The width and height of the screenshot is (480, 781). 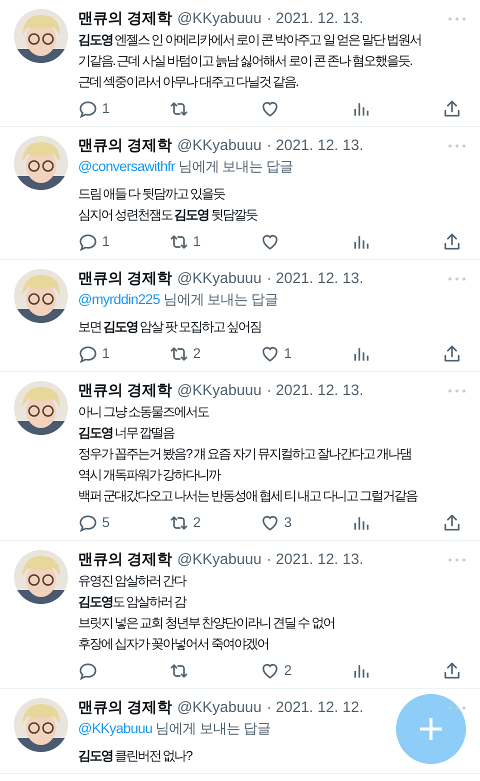 What do you see at coordinates (173, 644) in the screenshot?
I see `tweet-text: 후장에 십자가 꽂아넣어서 죽여야겠어` at bounding box center [173, 644].